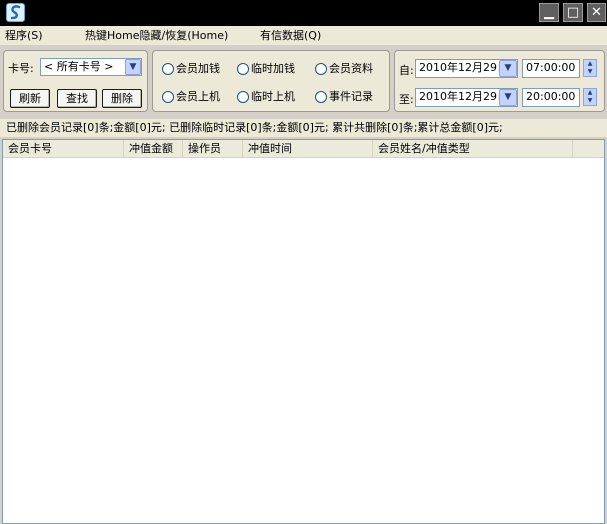 This screenshot has height=524, width=607. What do you see at coordinates (351, 68) in the screenshot?
I see `radio-label: 会员资料` at bounding box center [351, 68].